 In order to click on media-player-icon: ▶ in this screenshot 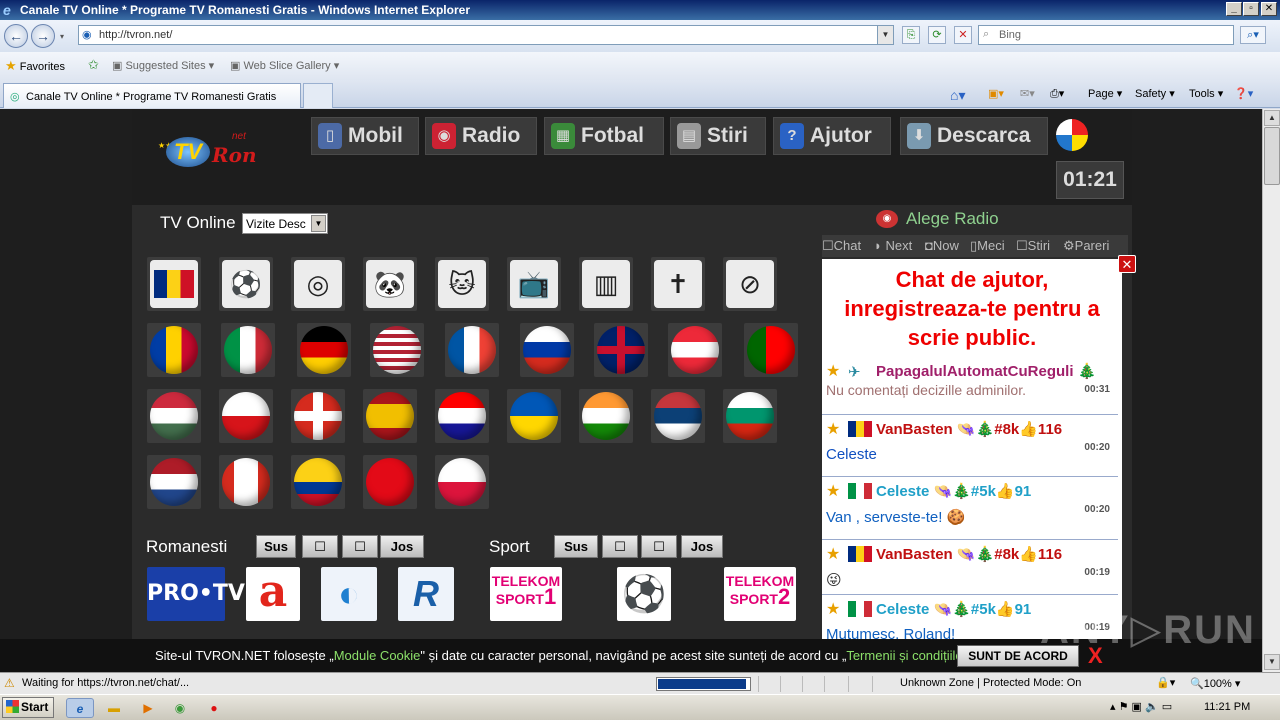, I will do `click(148, 708)`.